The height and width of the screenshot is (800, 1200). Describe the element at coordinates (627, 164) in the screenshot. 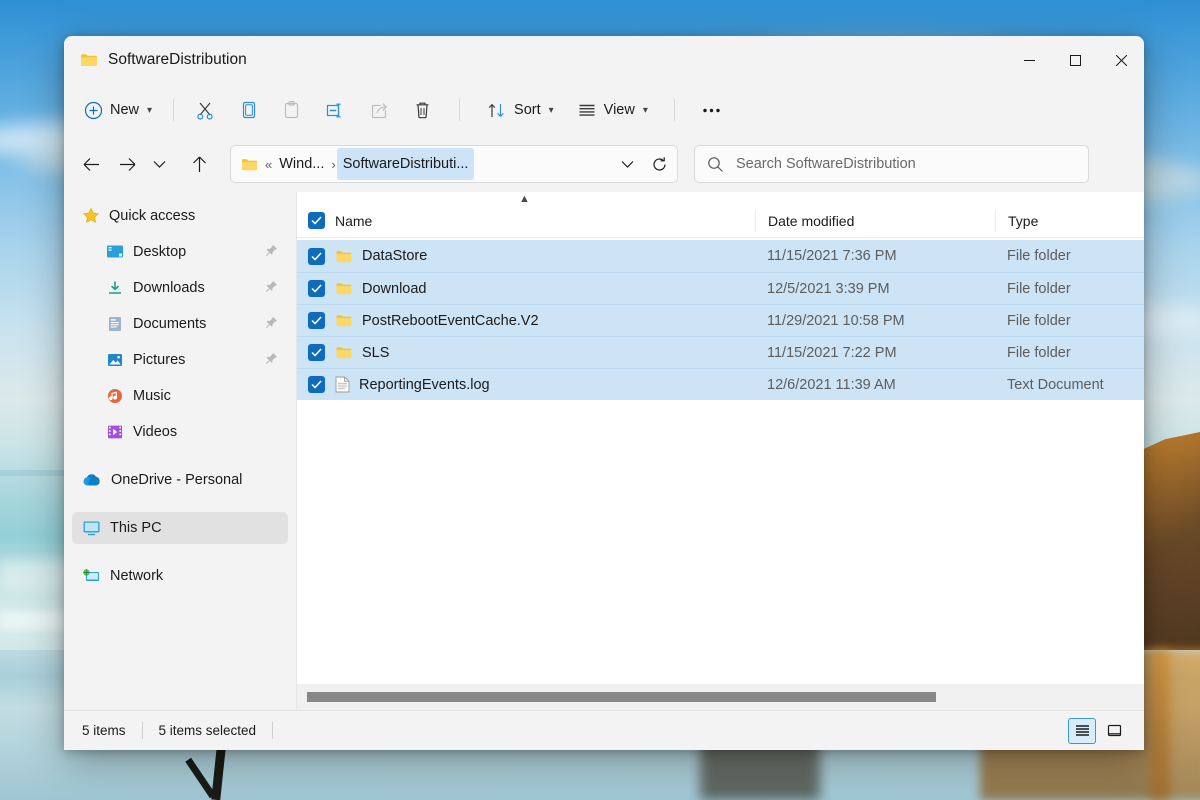

I see `address-dropdown-icon` at that location.